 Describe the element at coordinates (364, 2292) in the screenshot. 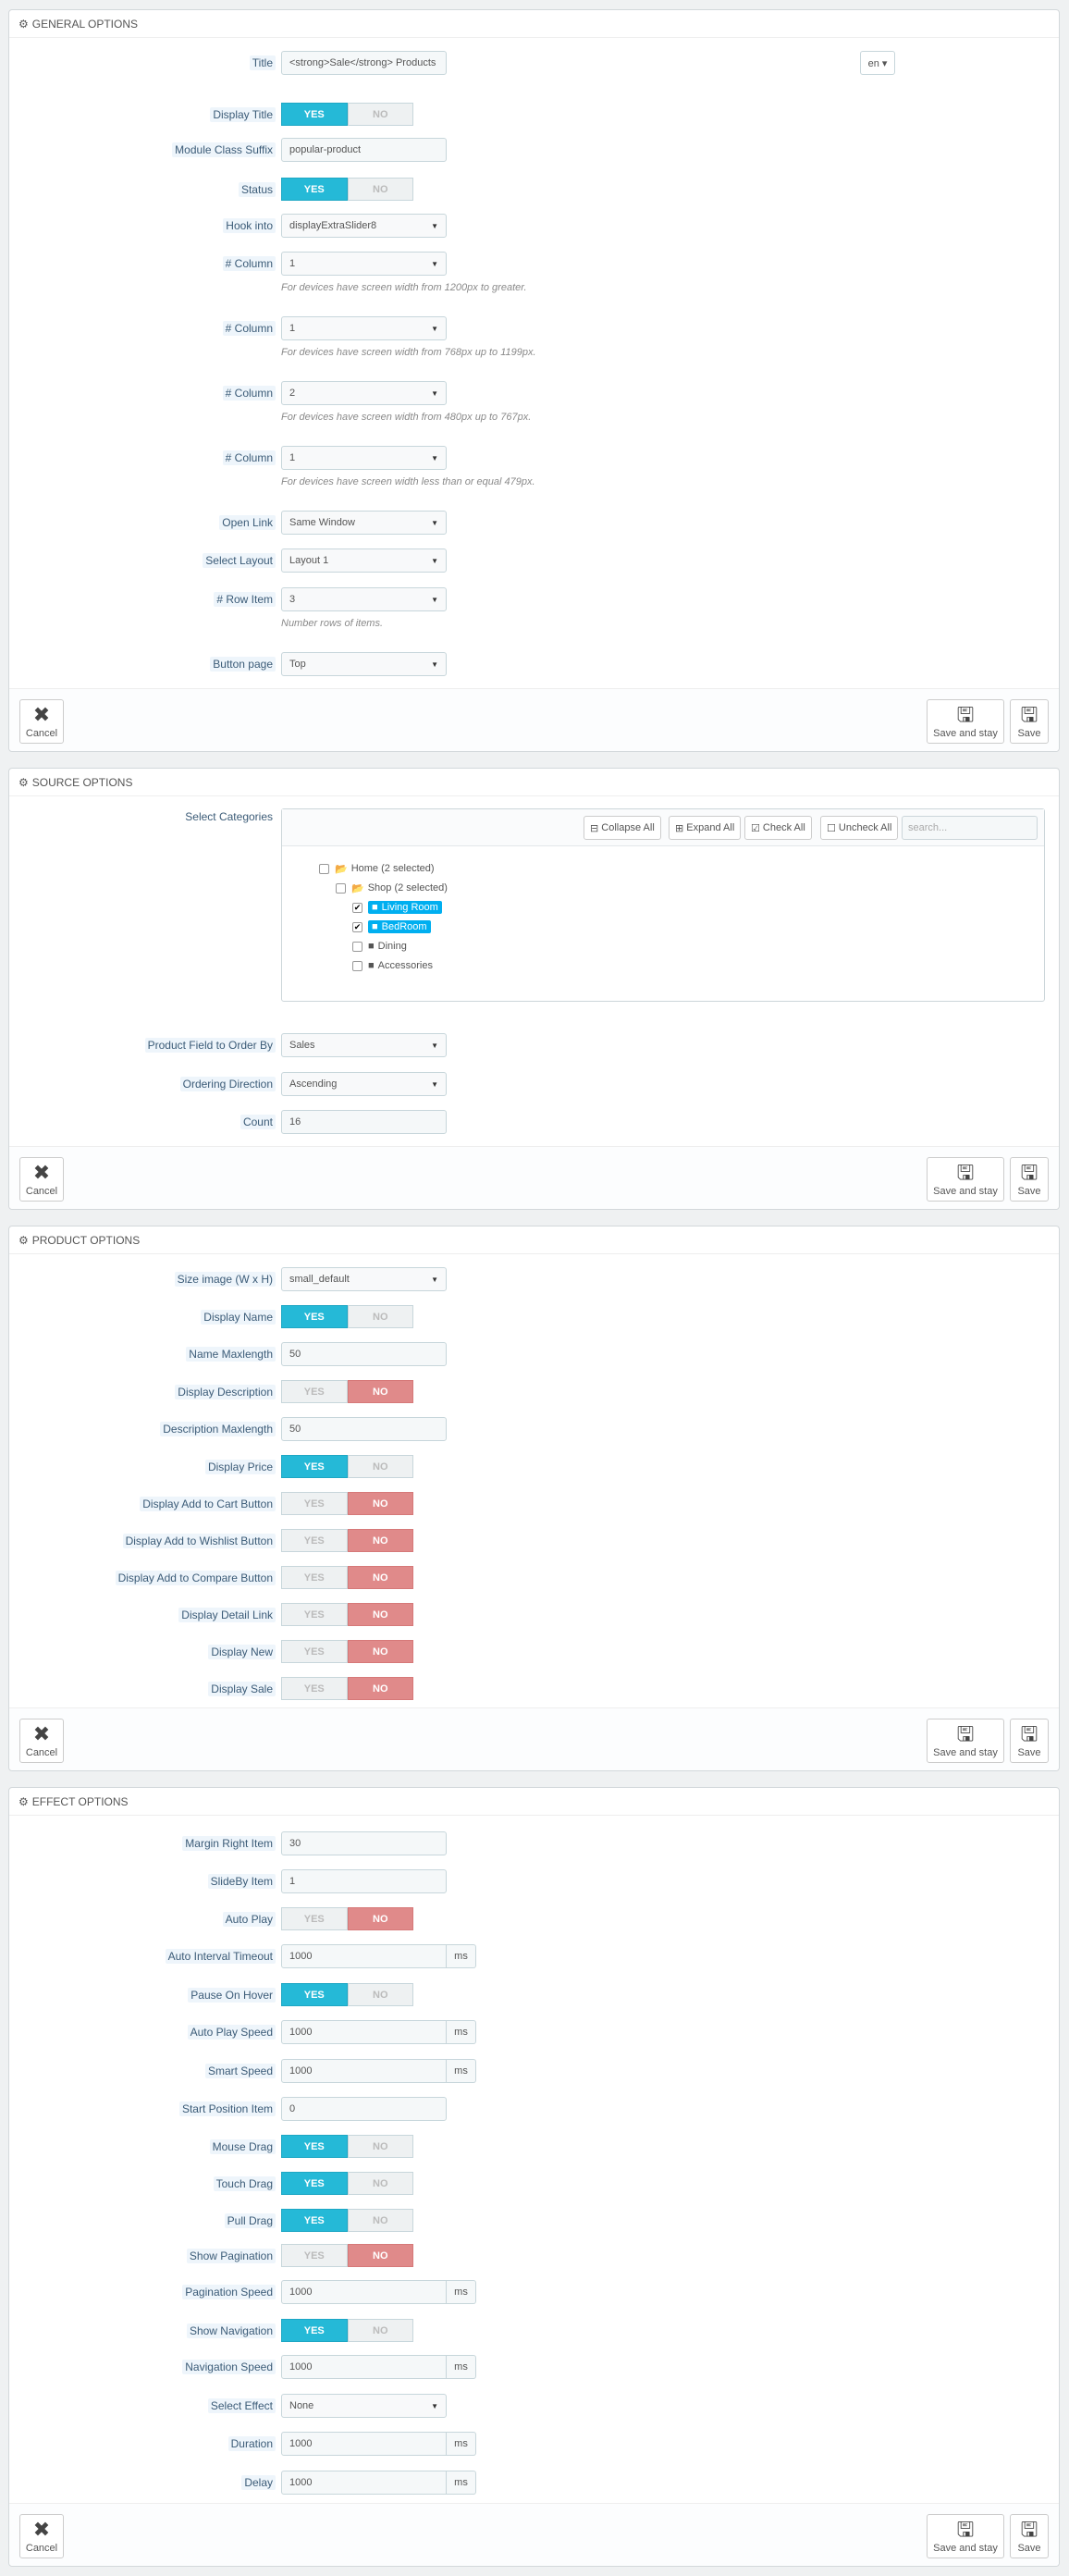

I see `pagination-speed-input: 1000` at that location.